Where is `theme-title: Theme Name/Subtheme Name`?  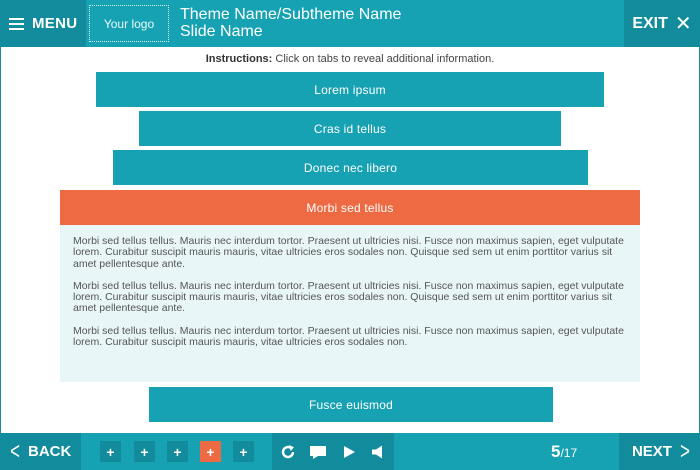 theme-title: Theme Name/Subtheme Name is located at coordinates (291, 14).